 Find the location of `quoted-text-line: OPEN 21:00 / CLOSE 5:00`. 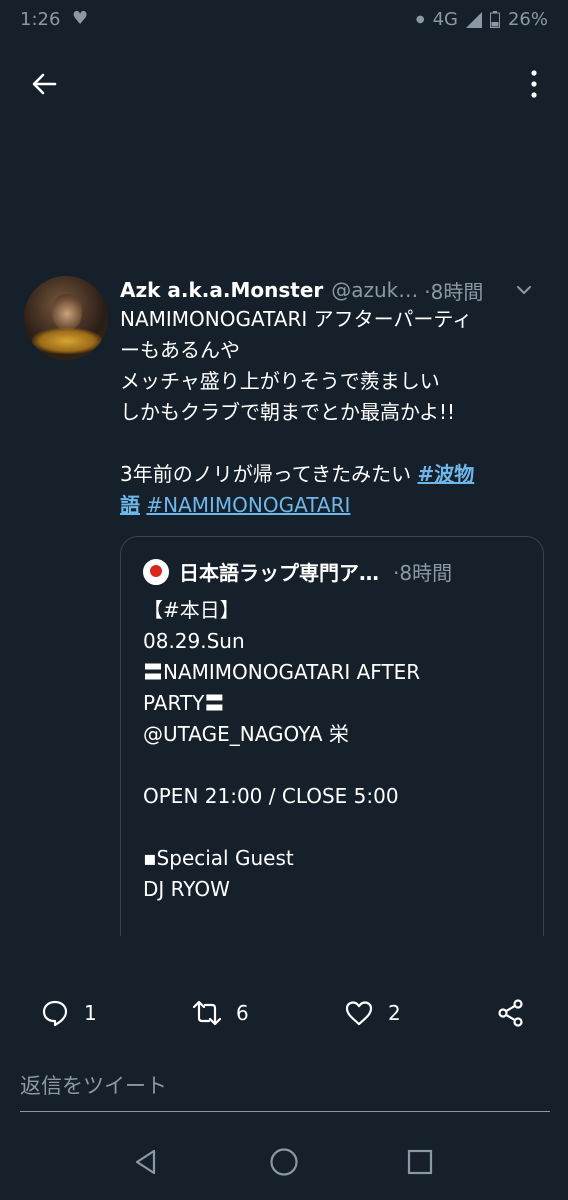

quoted-text-line: OPEN 21:00 / CLOSE 5:00 is located at coordinates (271, 796).